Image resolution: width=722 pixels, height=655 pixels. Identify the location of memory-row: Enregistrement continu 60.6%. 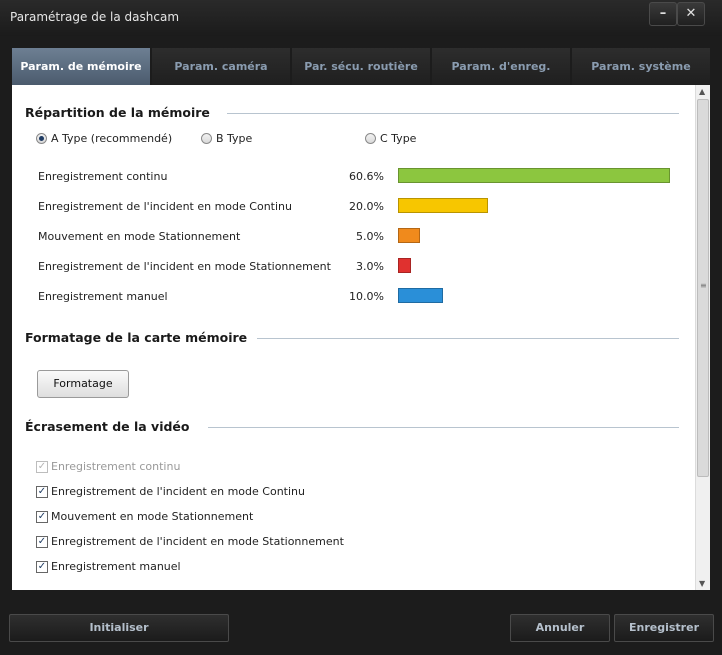
(352, 178).